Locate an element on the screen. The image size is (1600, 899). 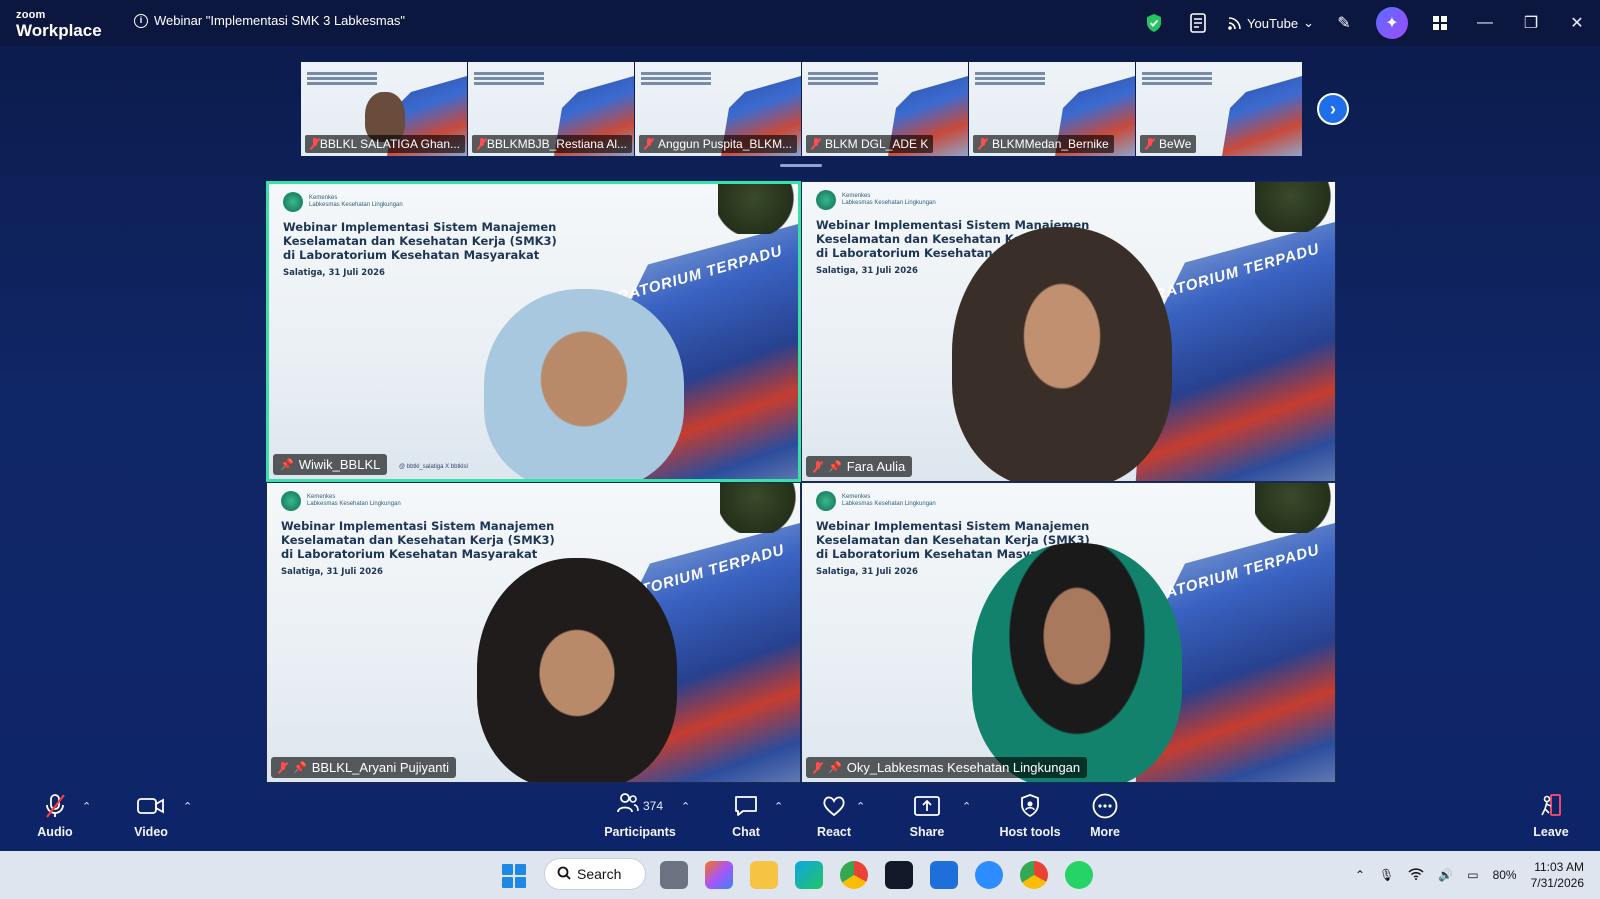
share-button: Share is located at coordinates (927, 814).